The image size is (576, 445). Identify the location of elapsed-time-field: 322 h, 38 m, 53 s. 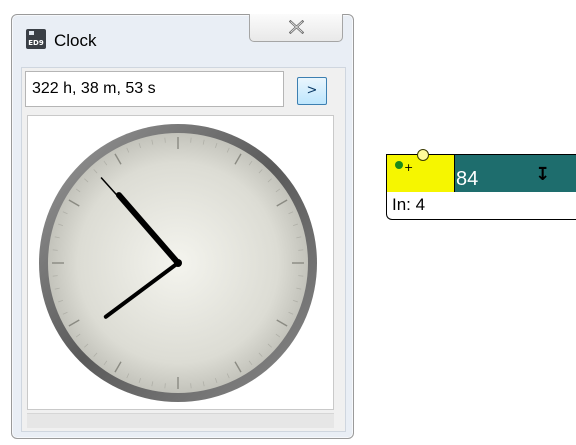
(154, 89).